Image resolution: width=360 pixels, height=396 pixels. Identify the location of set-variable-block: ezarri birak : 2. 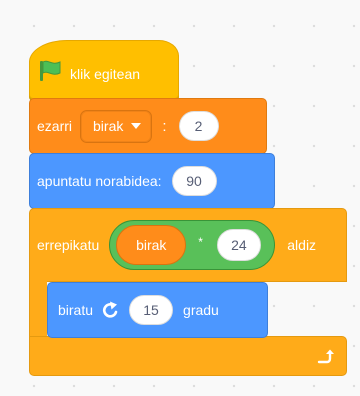
(148, 126).